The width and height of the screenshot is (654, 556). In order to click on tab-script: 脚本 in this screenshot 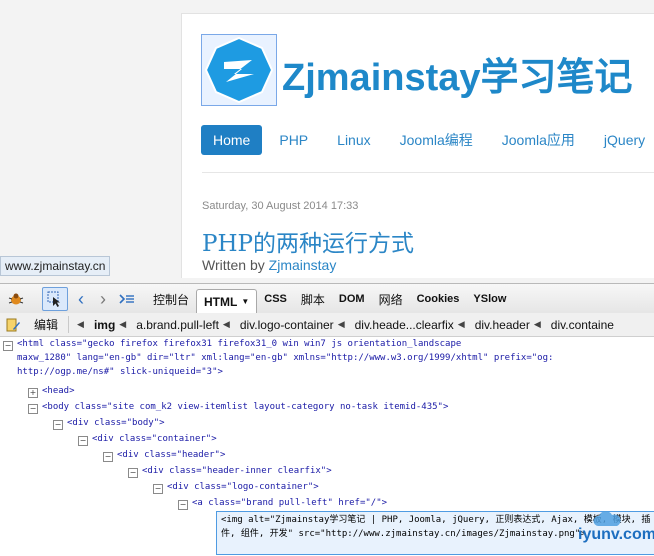, I will do `click(313, 299)`.